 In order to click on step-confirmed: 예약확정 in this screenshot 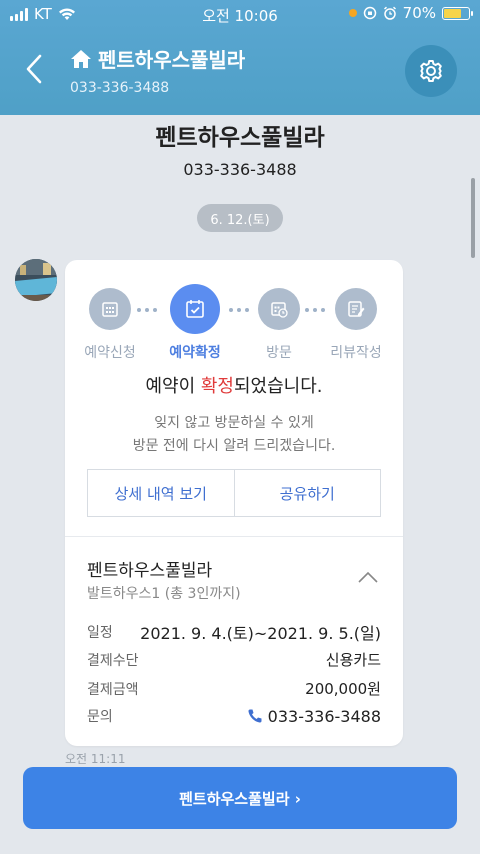, I will do `click(195, 323)`.